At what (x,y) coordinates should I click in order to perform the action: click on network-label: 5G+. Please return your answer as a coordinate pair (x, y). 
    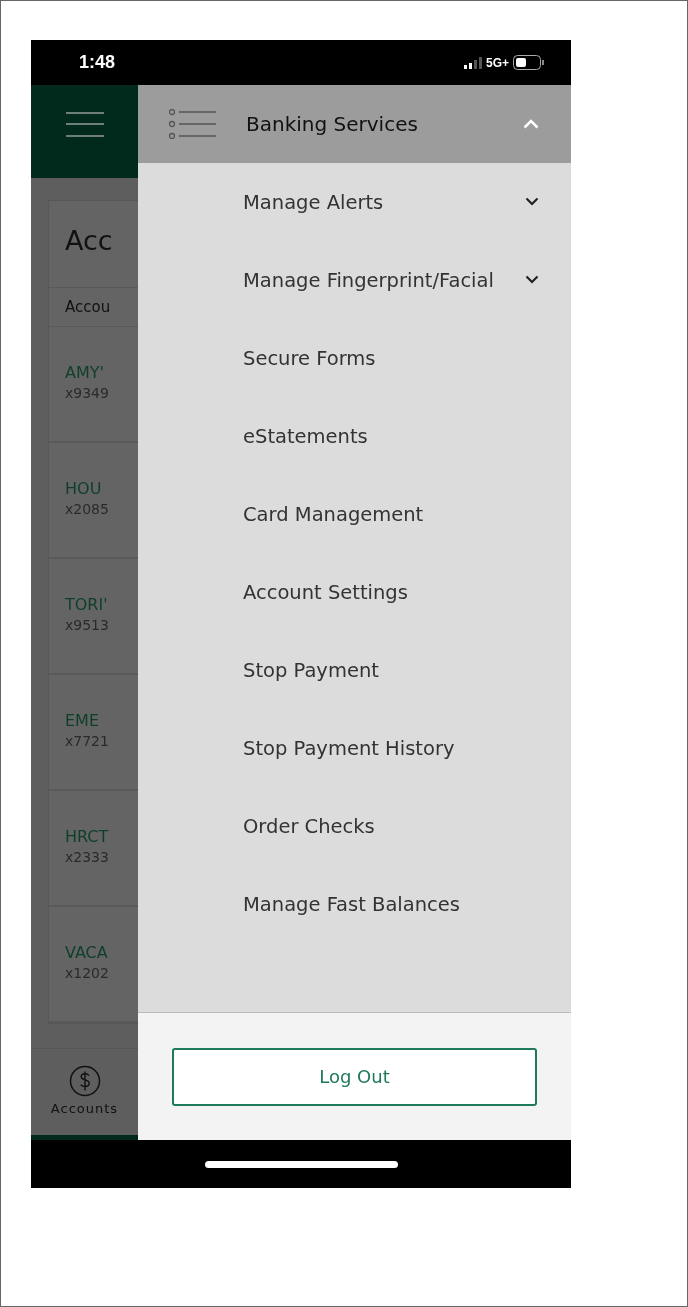
    Looking at the image, I should click on (497, 63).